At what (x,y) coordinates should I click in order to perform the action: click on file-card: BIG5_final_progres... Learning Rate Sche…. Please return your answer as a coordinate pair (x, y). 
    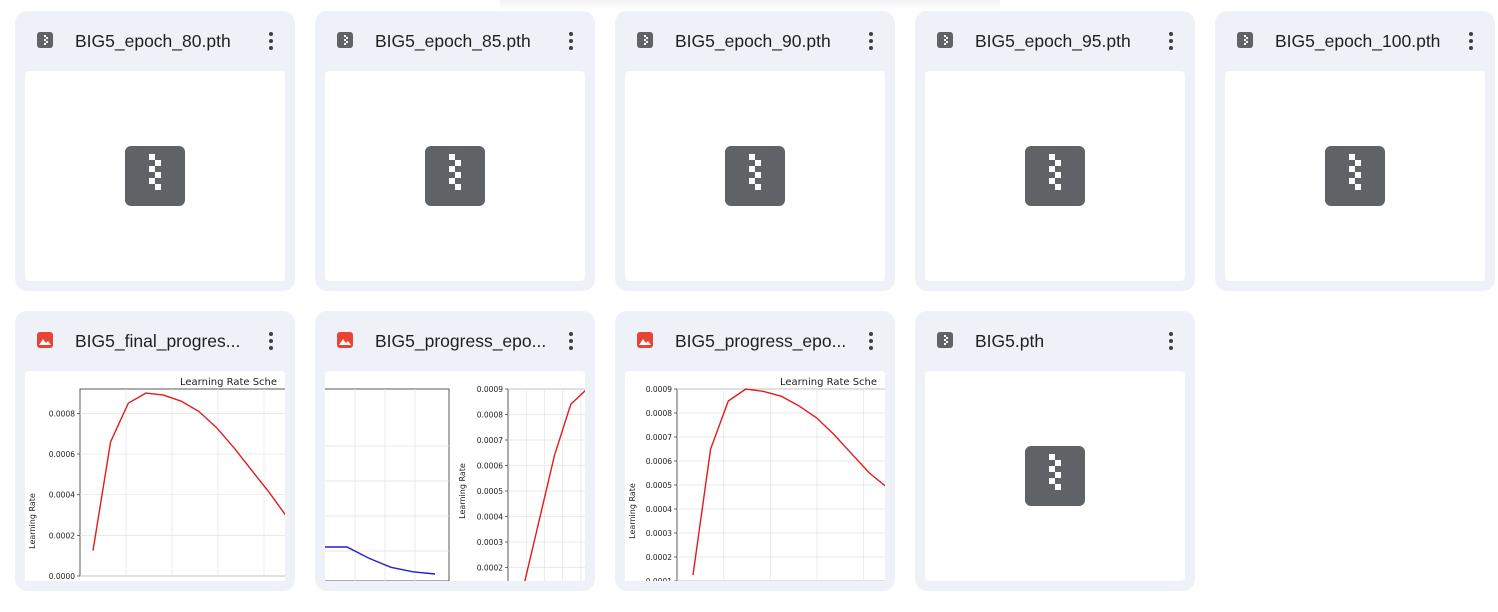
    Looking at the image, I should click on (155, 451).